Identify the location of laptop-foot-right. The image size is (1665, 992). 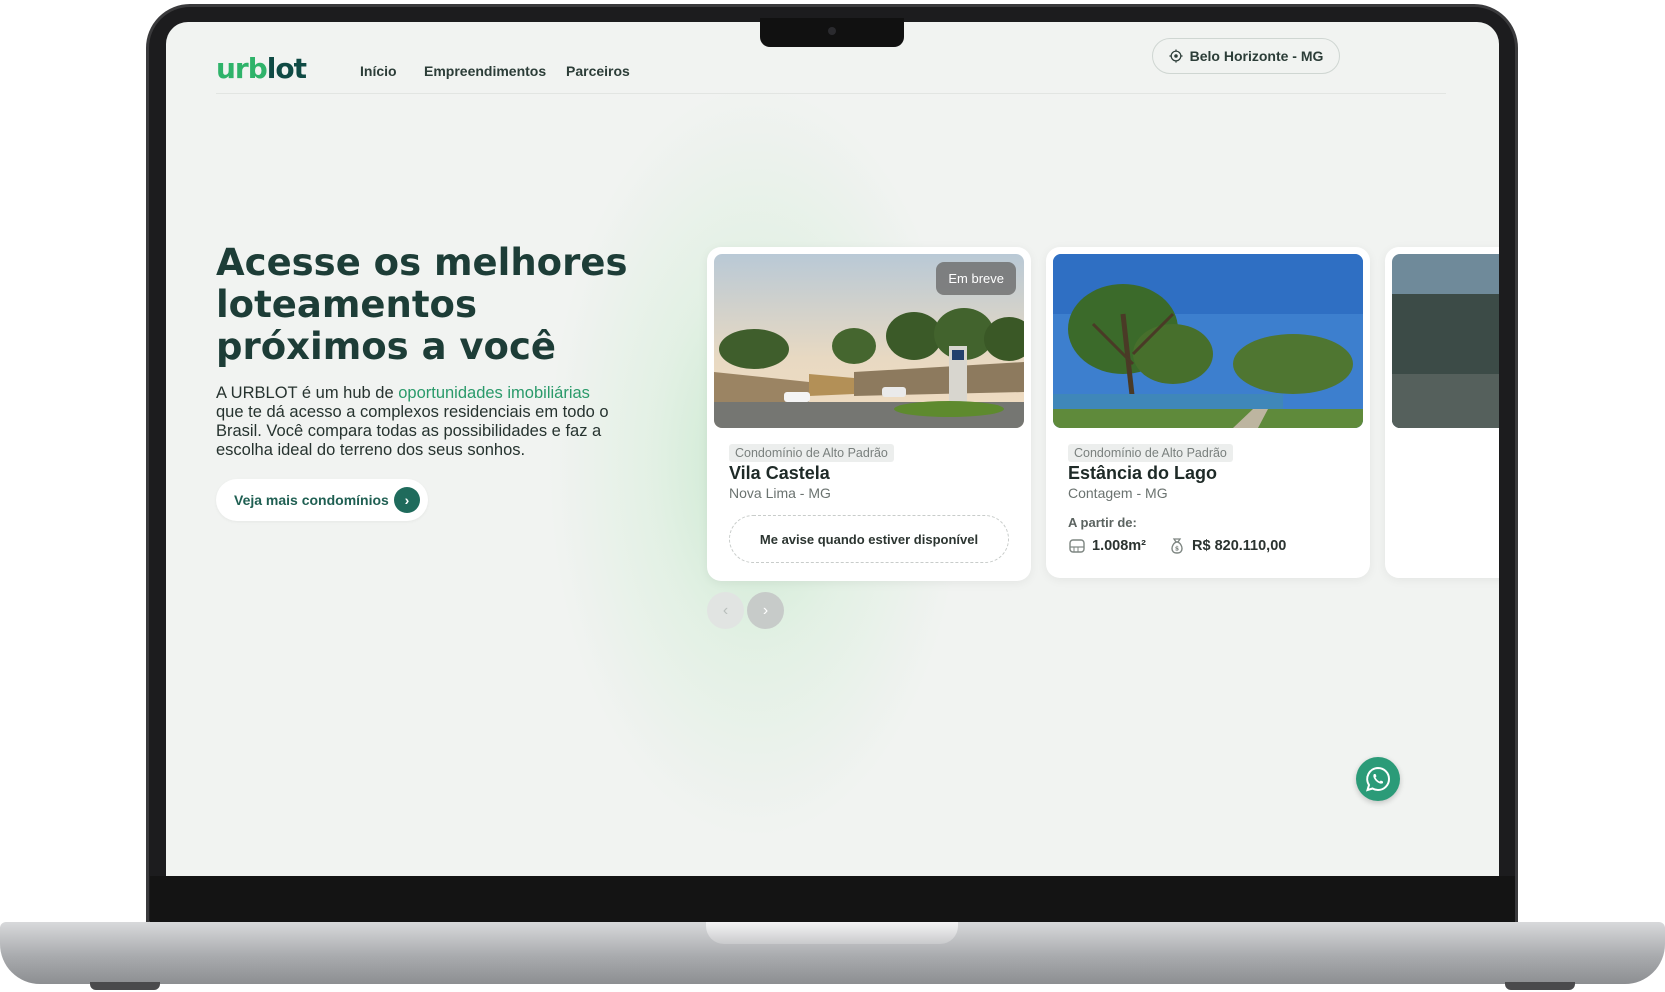
(1540, 986).